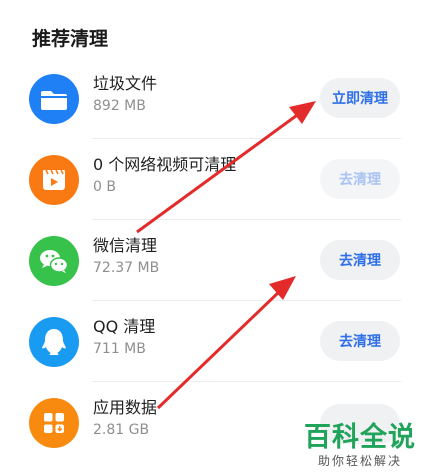 The width and height of the screenshot is (429, 476). What do you see at coordinates (360, 341) in the screenshot?
I see `clean-qq-button: 去清理` at bounding box center [360, 341].